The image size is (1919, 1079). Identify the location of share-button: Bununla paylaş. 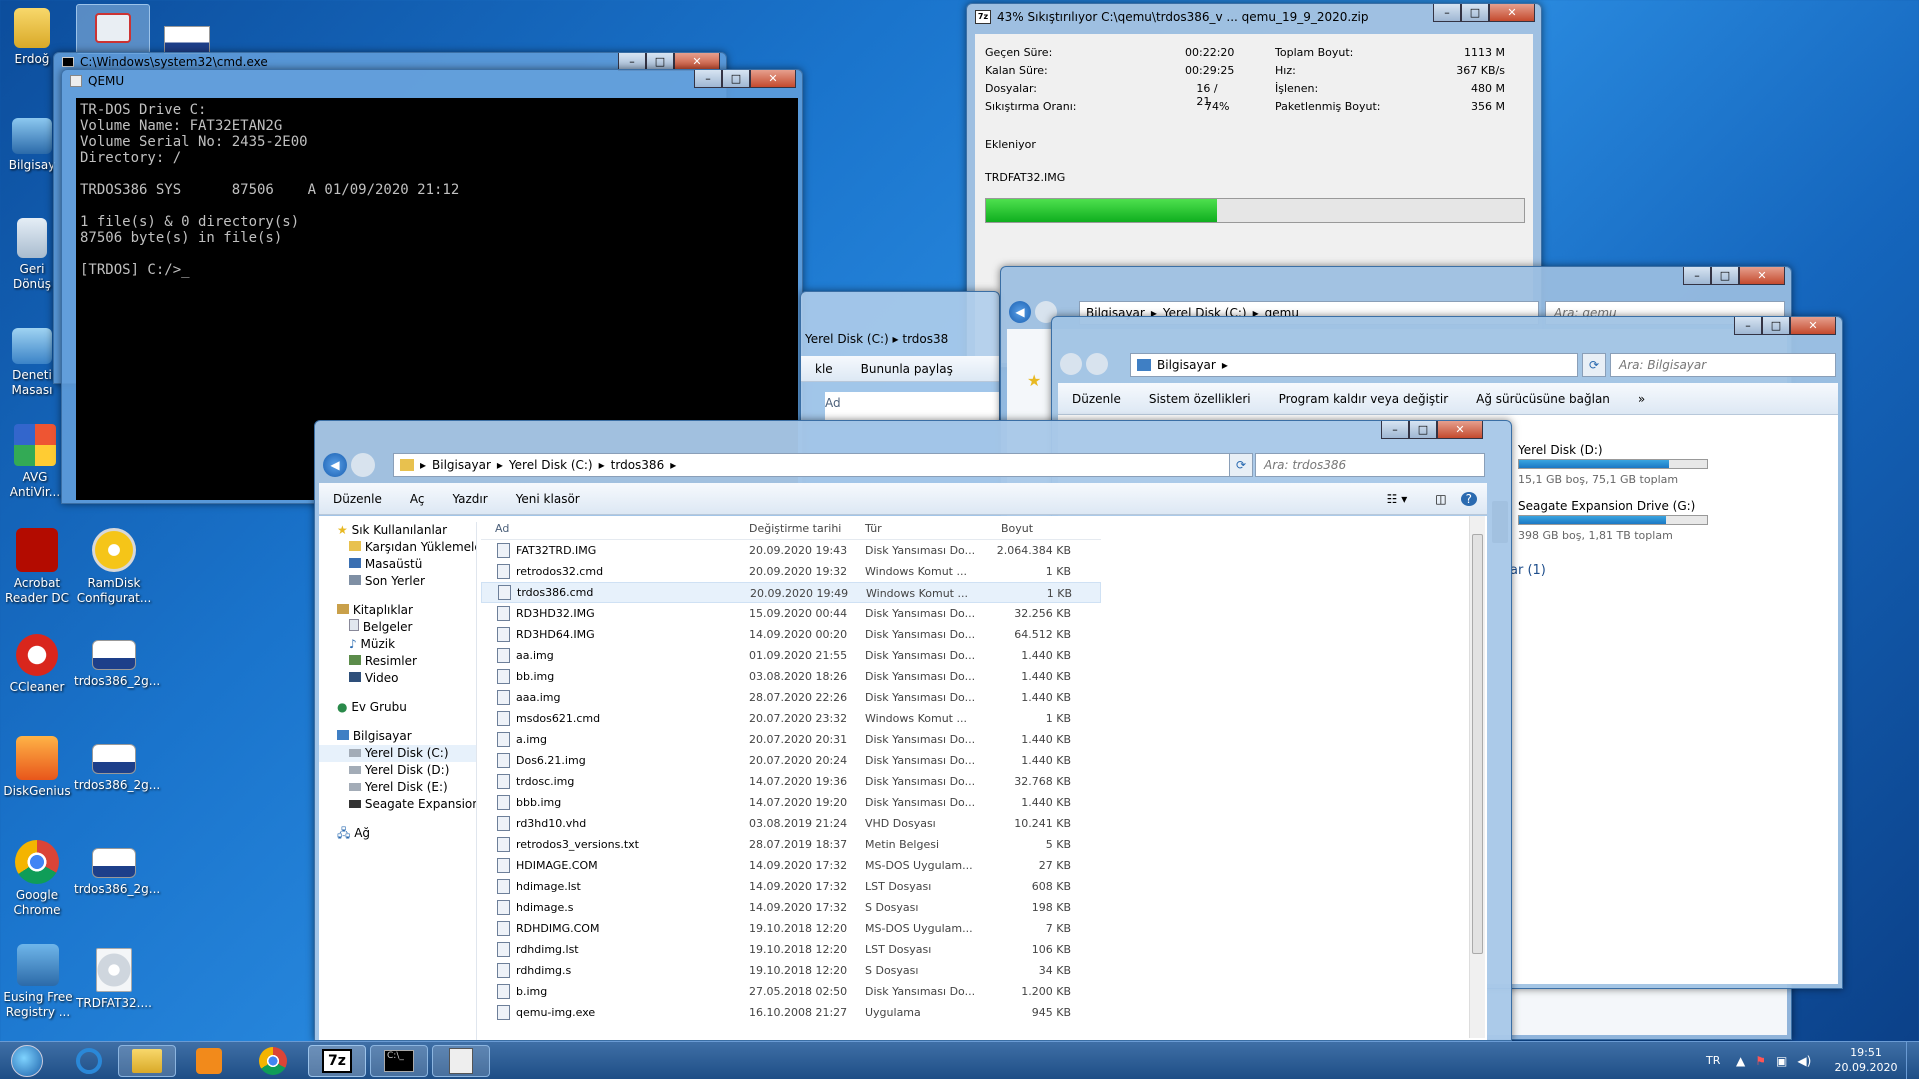
(907, 369).